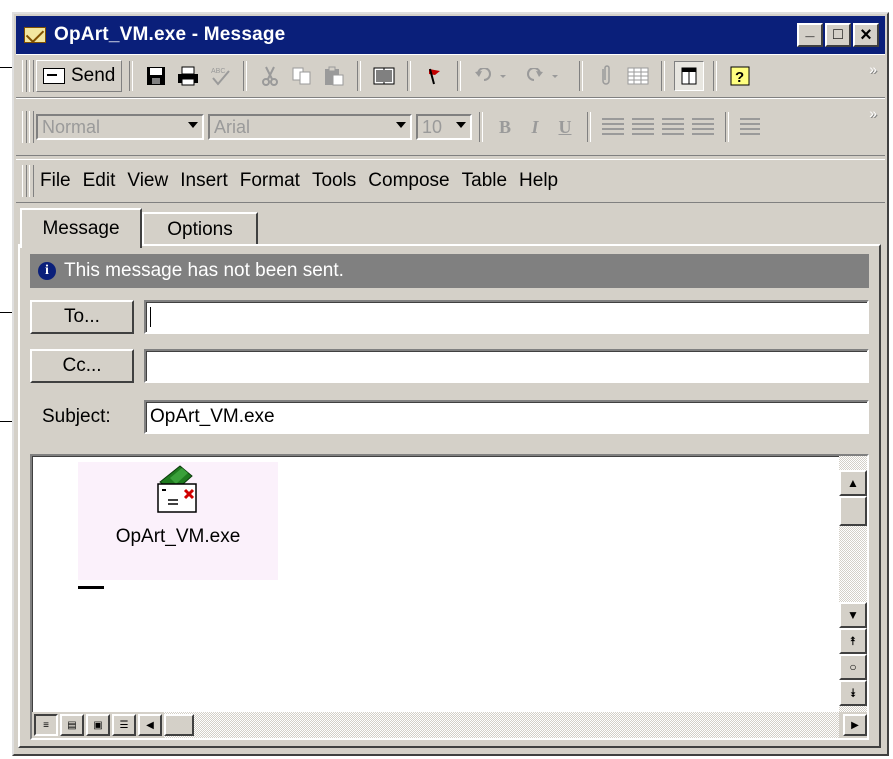 The image size is (893, 759). Describe the element at coordinates (93, 75) in the screenshot. I see `send-label: Send` at that location.